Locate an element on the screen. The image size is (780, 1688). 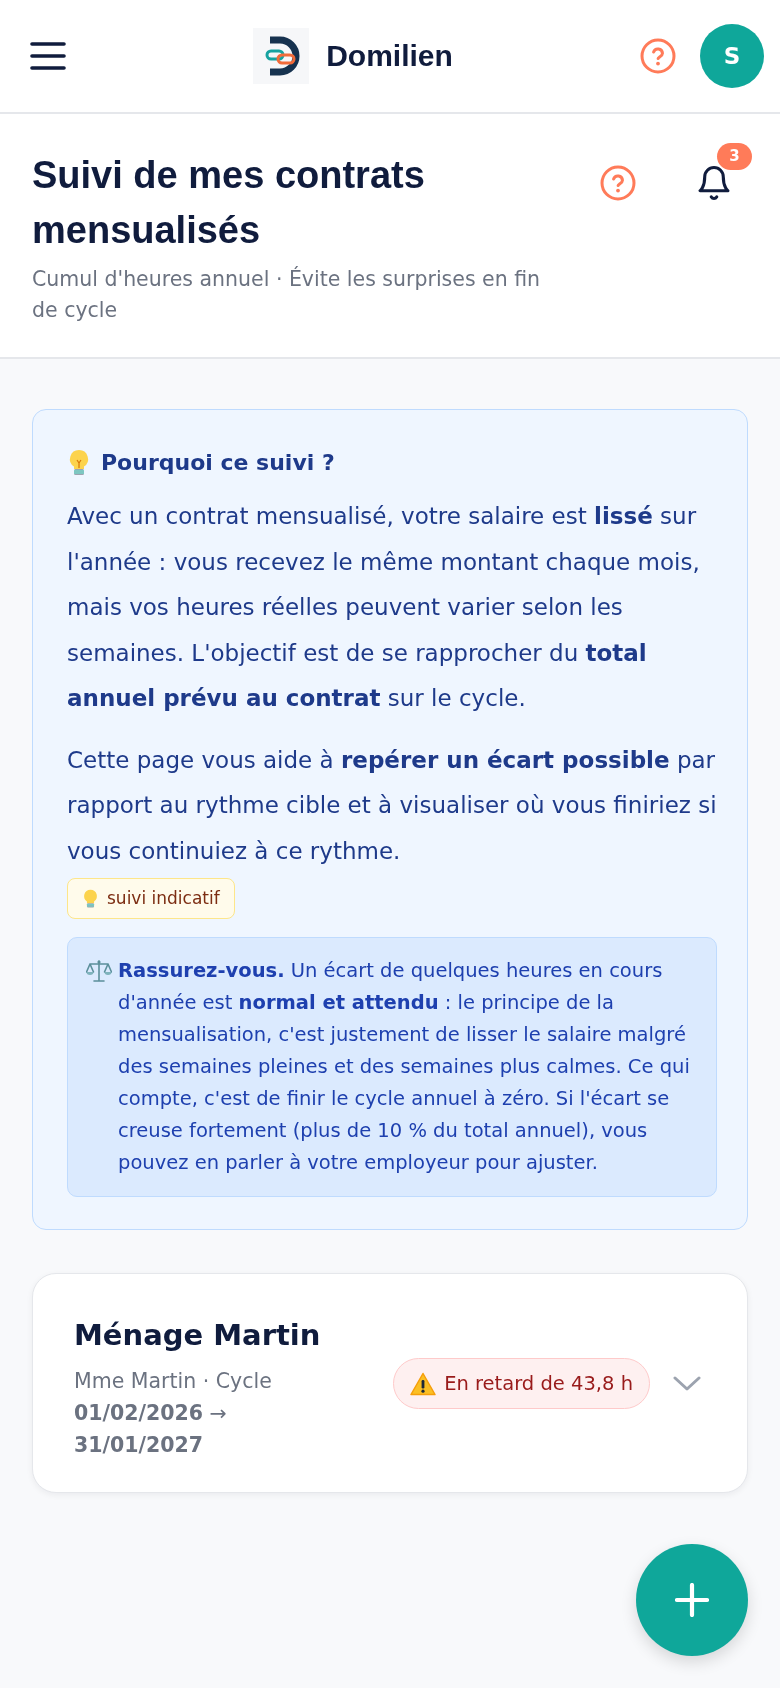
info-paragraph: Cette page vous aide à repérer un écart possible par rapport au rythme cible et à visualiser où vous finiriez si vous continuiez à ce rythme. is located at coordinates (392, 805).